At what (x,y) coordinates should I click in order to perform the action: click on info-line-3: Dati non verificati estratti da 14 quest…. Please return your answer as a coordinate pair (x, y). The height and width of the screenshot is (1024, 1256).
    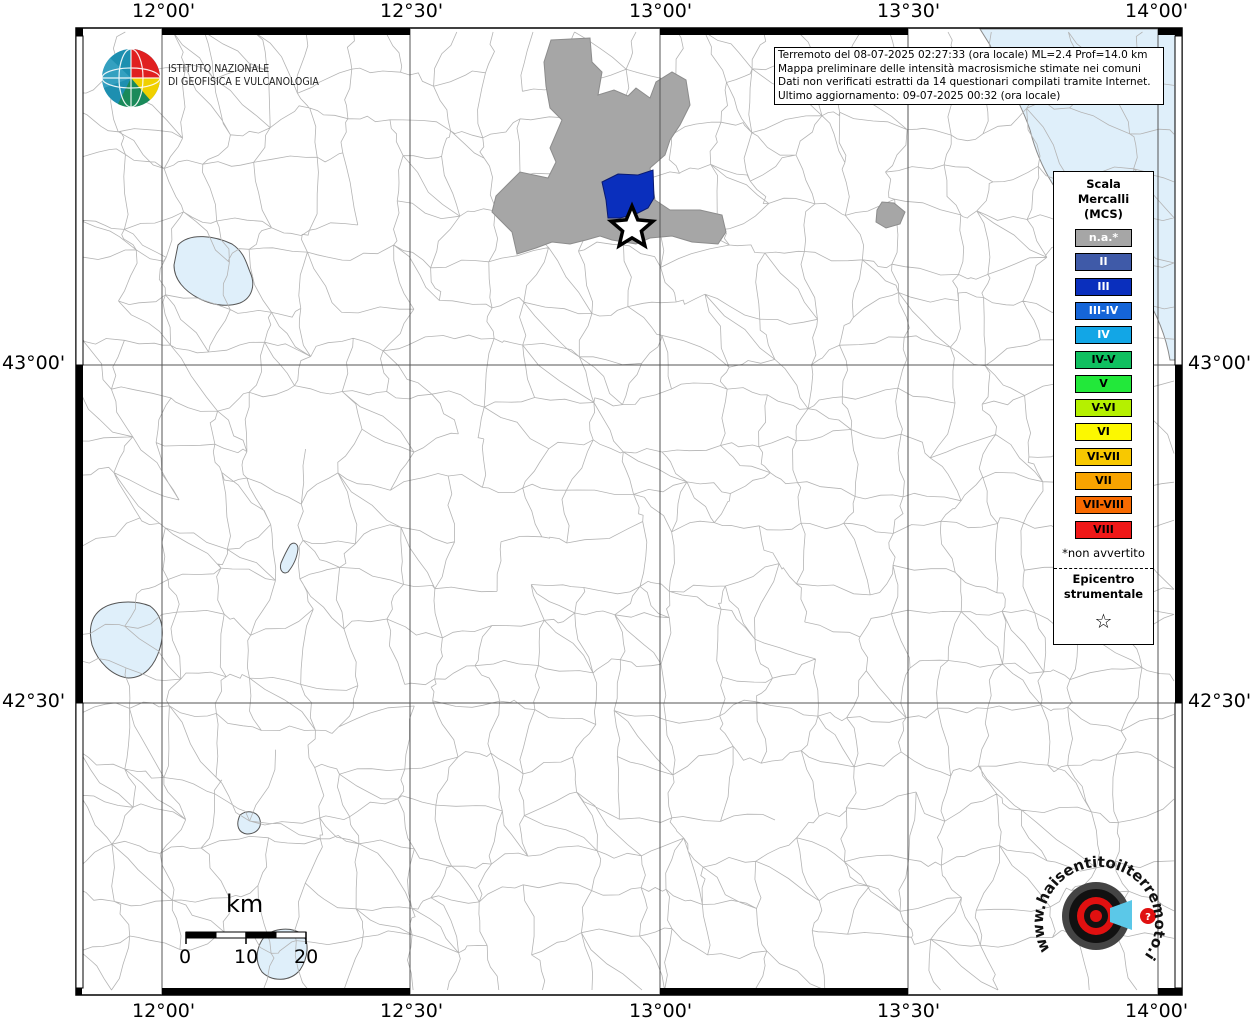
    Looking at the image, I should click on (964, 82).